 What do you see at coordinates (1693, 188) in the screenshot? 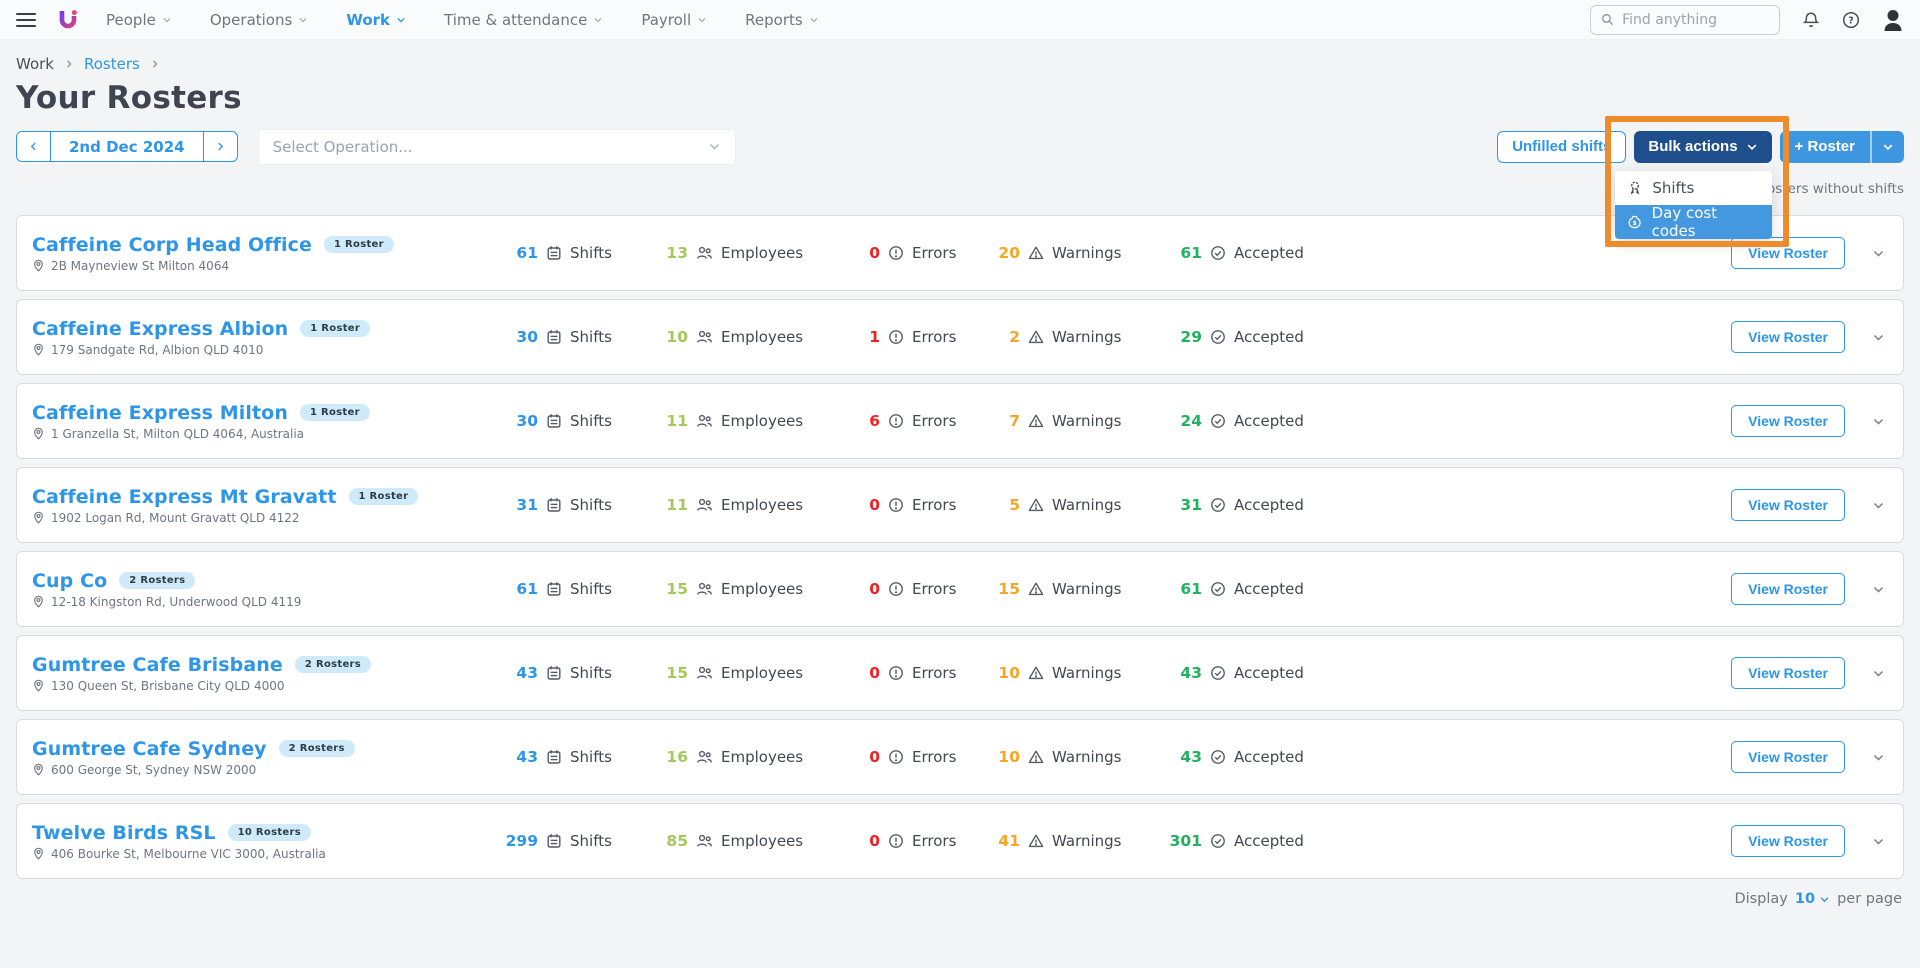
I see `menu-item-shifts: Shifts` at bounding box center [1693, 188].